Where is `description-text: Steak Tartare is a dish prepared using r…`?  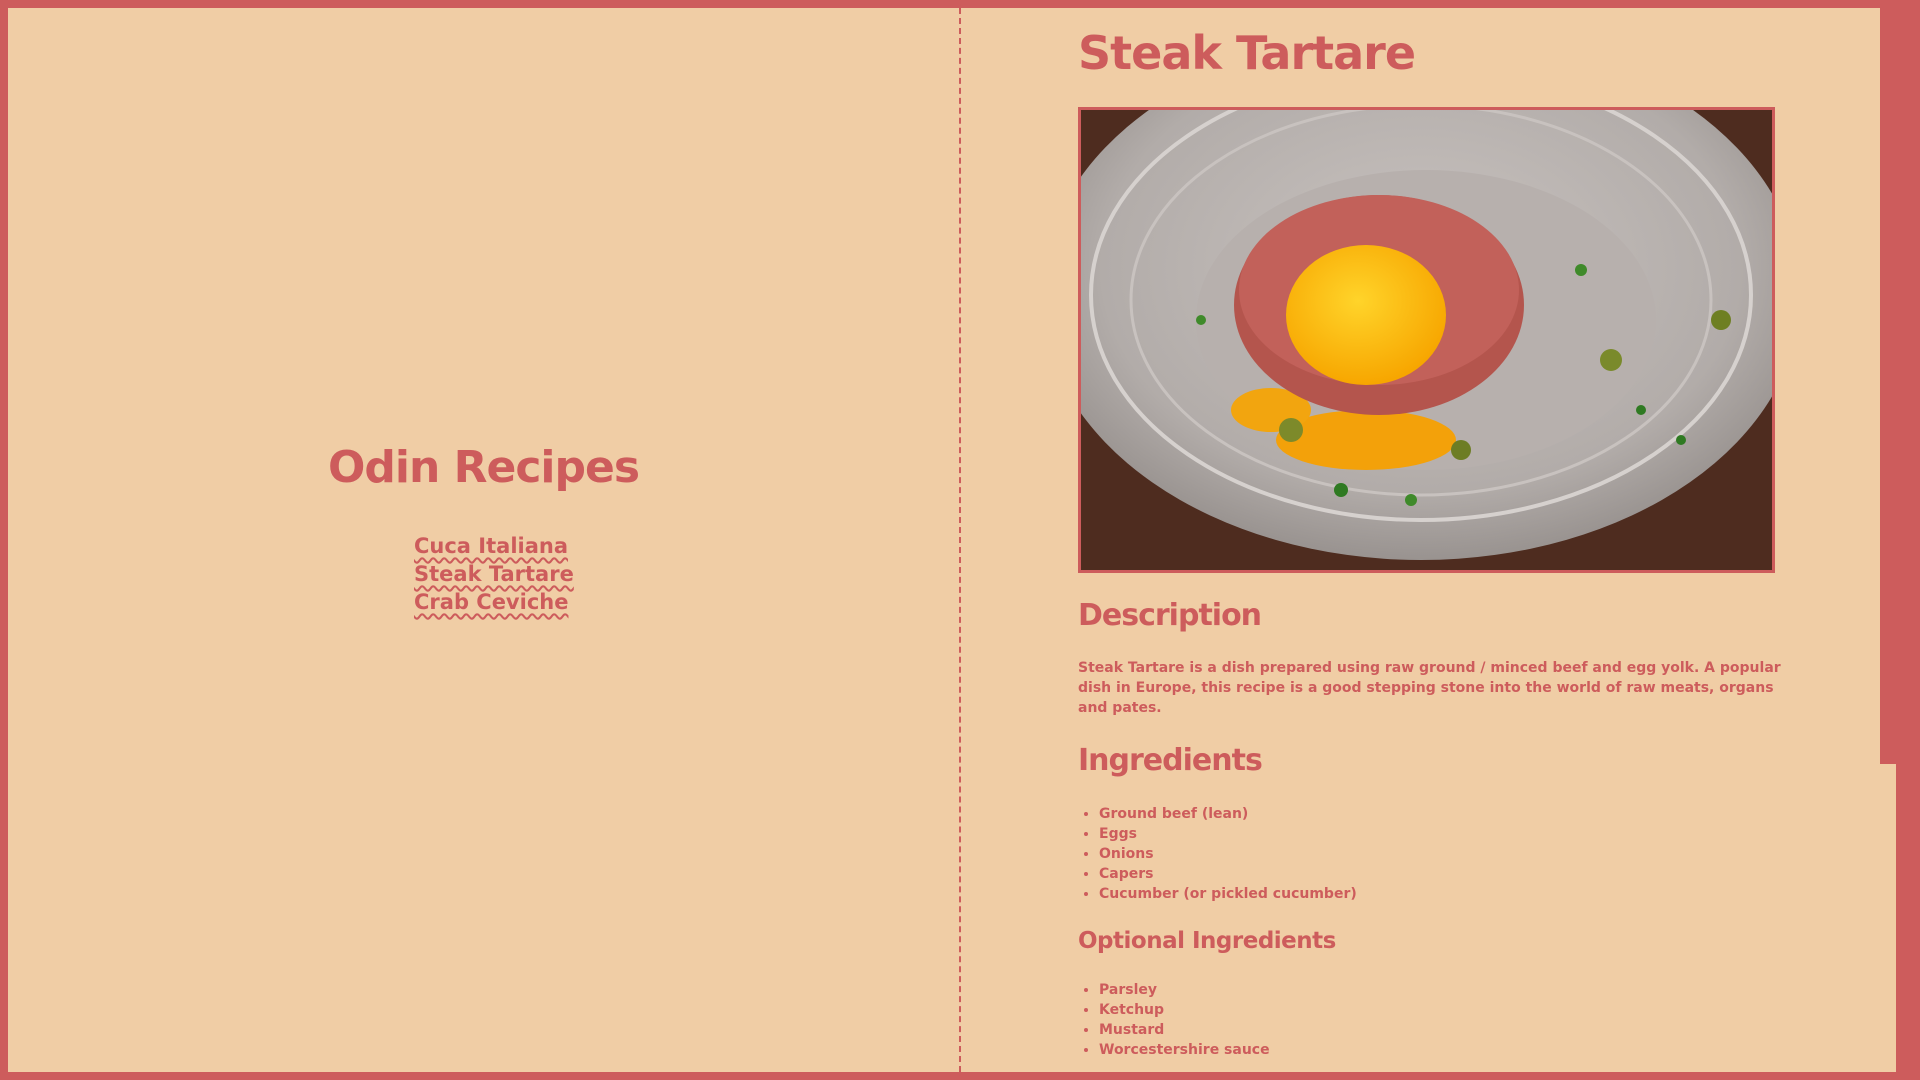 description-text: Steak Tartare is a dish prepared using r… is located at coordinates (1429, 688).